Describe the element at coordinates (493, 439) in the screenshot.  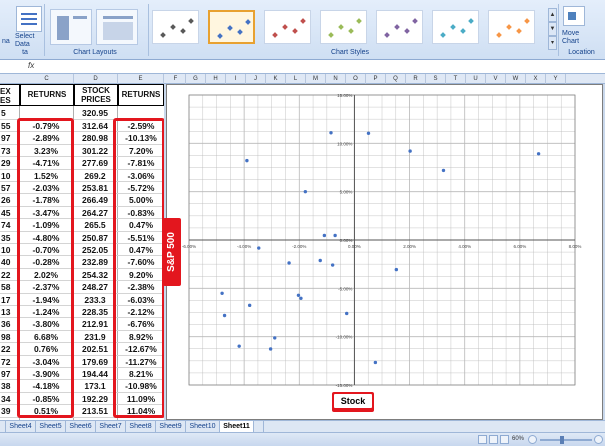
I see `page-layout-view-icon` at that location.